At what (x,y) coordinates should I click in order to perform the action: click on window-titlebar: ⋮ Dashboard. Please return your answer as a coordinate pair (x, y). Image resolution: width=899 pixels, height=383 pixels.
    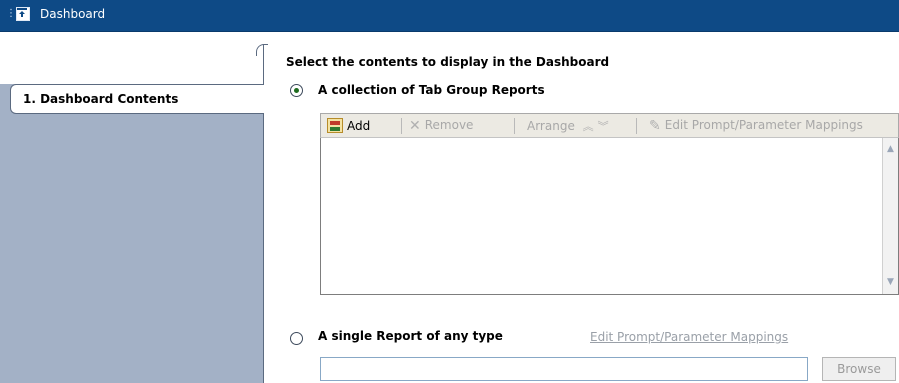
    Looking at the image, I should click on (449, 16).